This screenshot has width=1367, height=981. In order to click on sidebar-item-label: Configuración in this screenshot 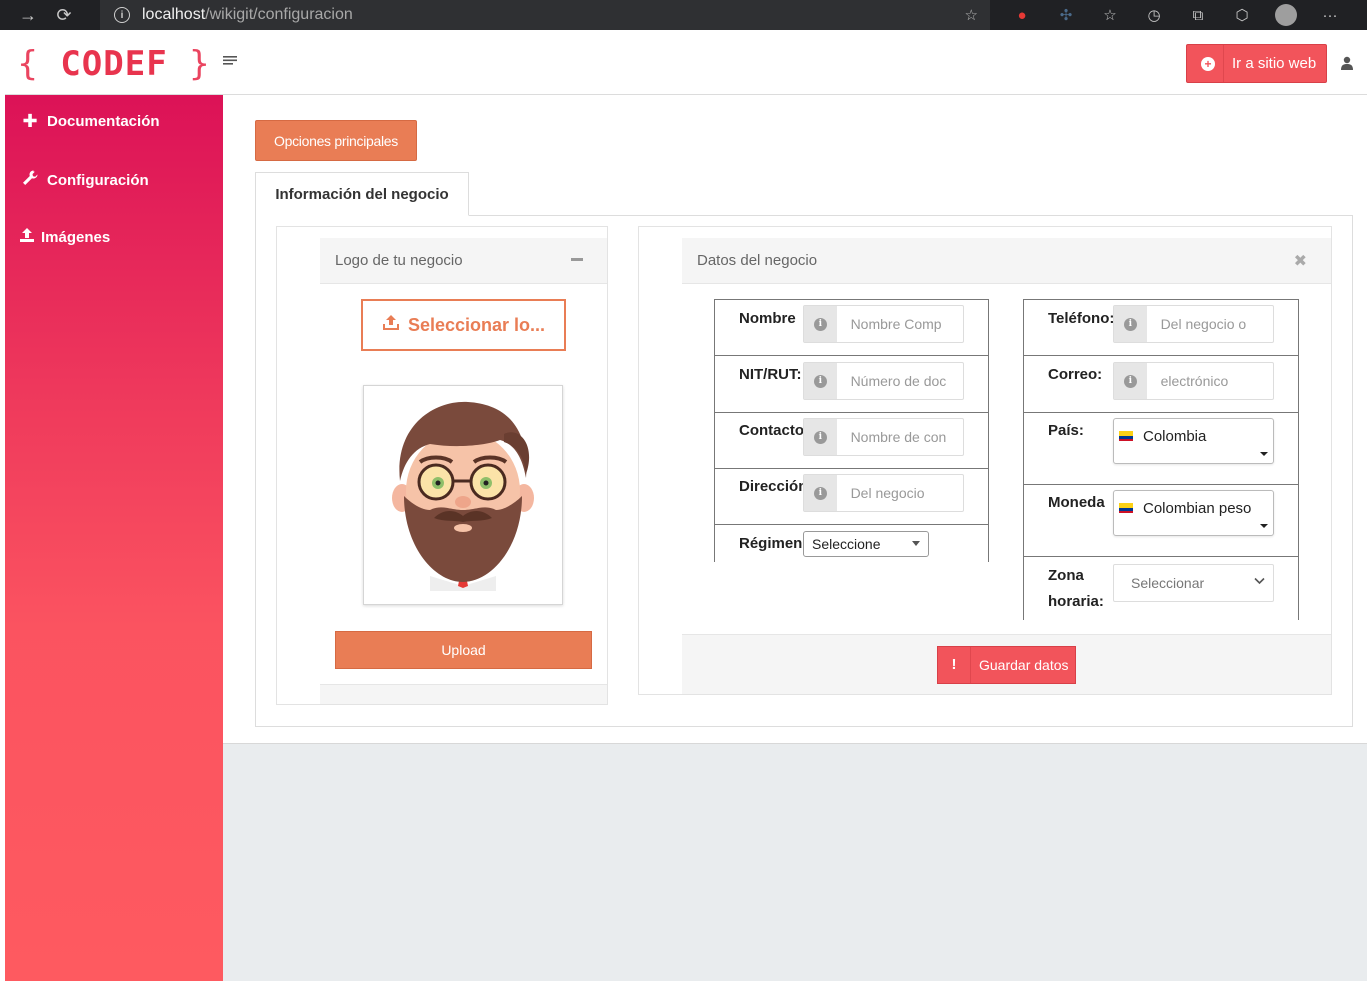, I will do `click(98, 180)`.